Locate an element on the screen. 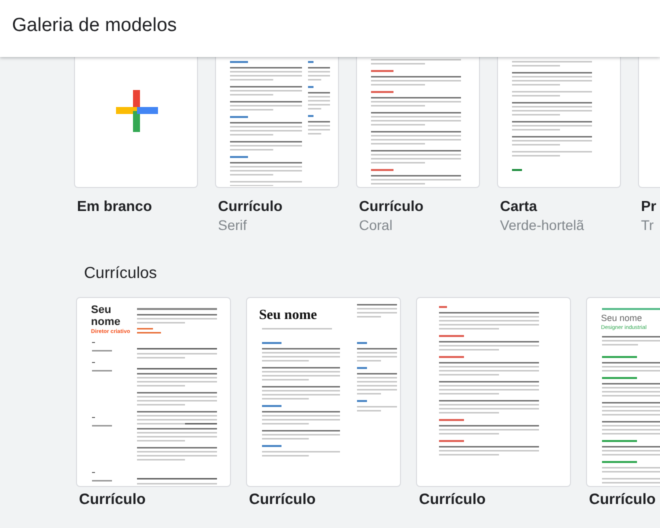  window-title: Galeria de modelos is located at coordinates (94, 26).